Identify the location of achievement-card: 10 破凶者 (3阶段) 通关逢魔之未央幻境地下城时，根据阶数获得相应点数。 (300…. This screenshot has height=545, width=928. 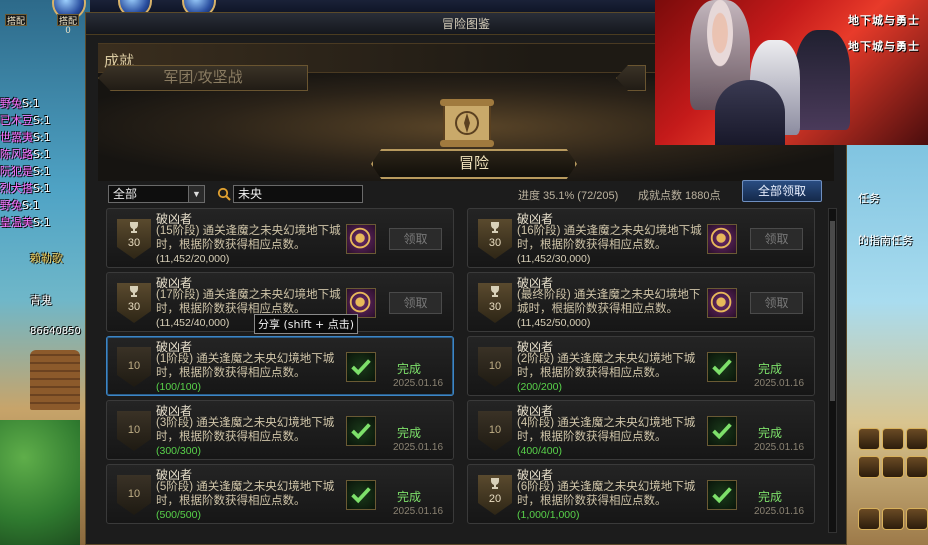
(280, 430).